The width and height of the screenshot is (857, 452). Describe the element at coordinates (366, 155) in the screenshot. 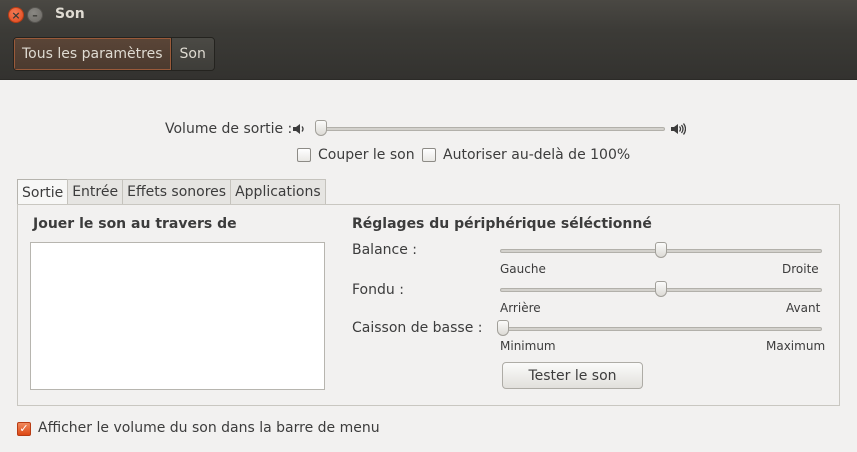

I see `mute-label: Couper le son` at that location.